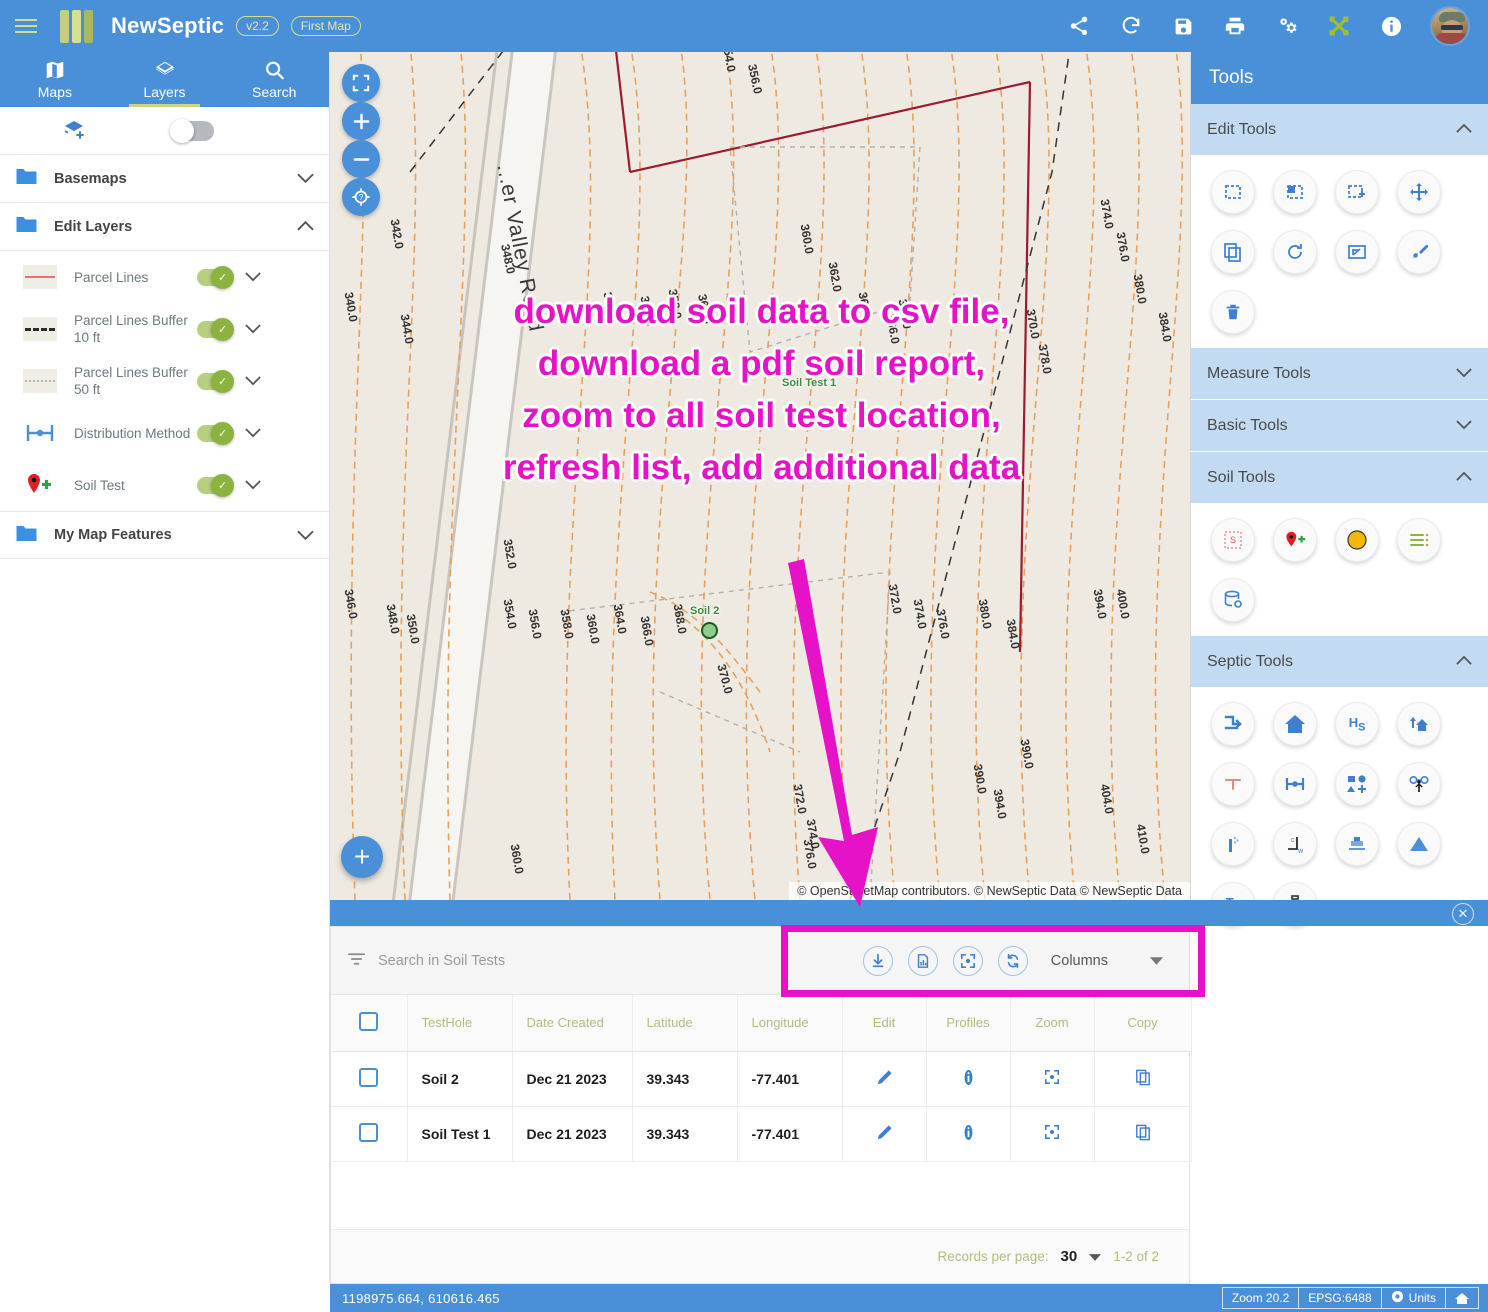 This screenshot has height=1312, width=1488. What do you see at coordinates (1357, 844) in the screenshot?
I see `tank-top-icon` at bounding box center [1357, 844].